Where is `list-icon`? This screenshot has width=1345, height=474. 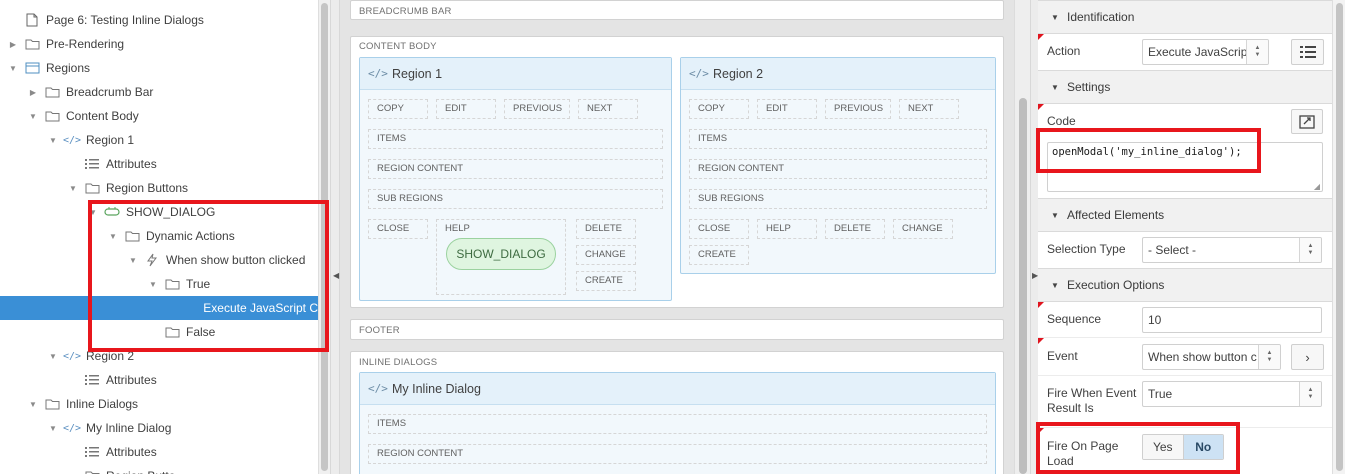
list-icon is located at coordinates (1307, 52).